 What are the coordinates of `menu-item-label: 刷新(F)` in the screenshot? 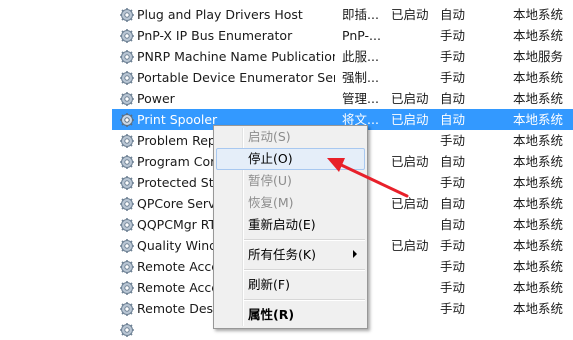 It's located at (269, 284).